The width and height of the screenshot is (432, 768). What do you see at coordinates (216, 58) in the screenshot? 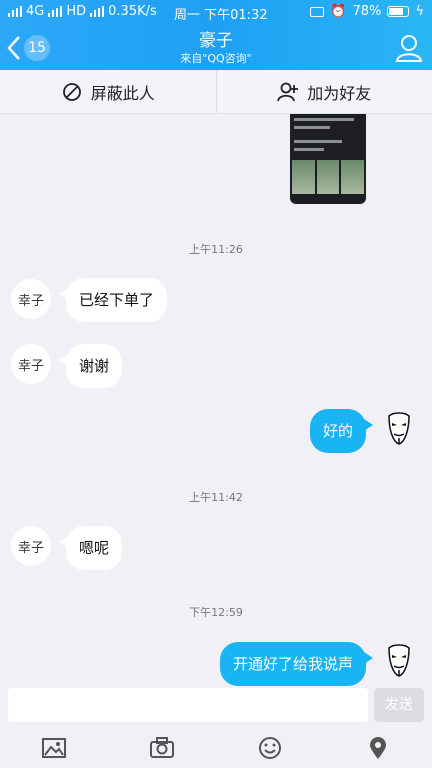
I see `chat-subtitle: 来自"QQ咨询"` at bounding box center [216, 58].